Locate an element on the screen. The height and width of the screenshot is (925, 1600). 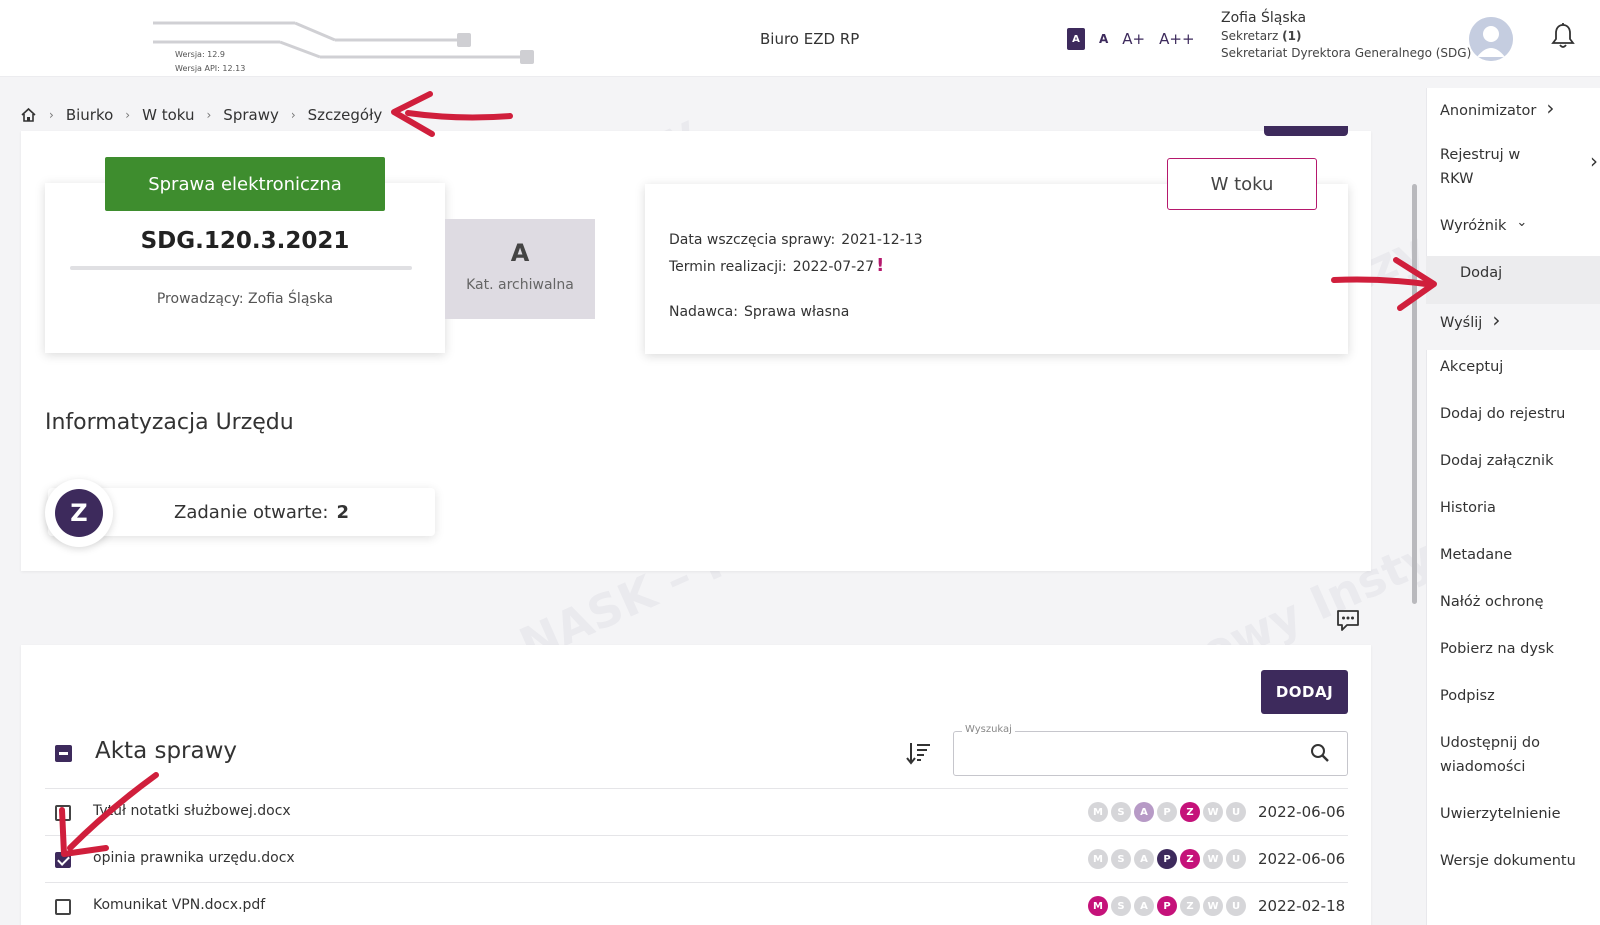
menu-item-rejestruj-w: Rejestruj w RKW › is located at coordinates (1519, 167).